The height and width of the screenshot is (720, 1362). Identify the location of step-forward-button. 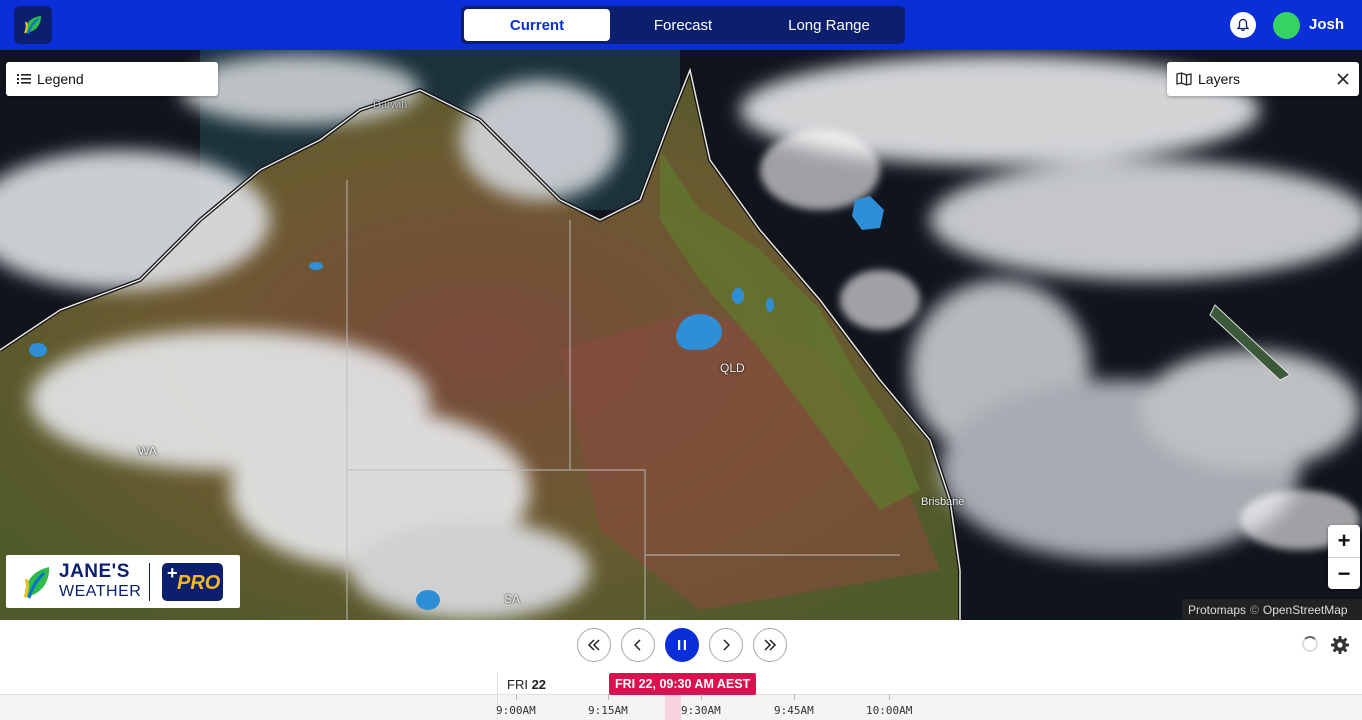
(726, 645).